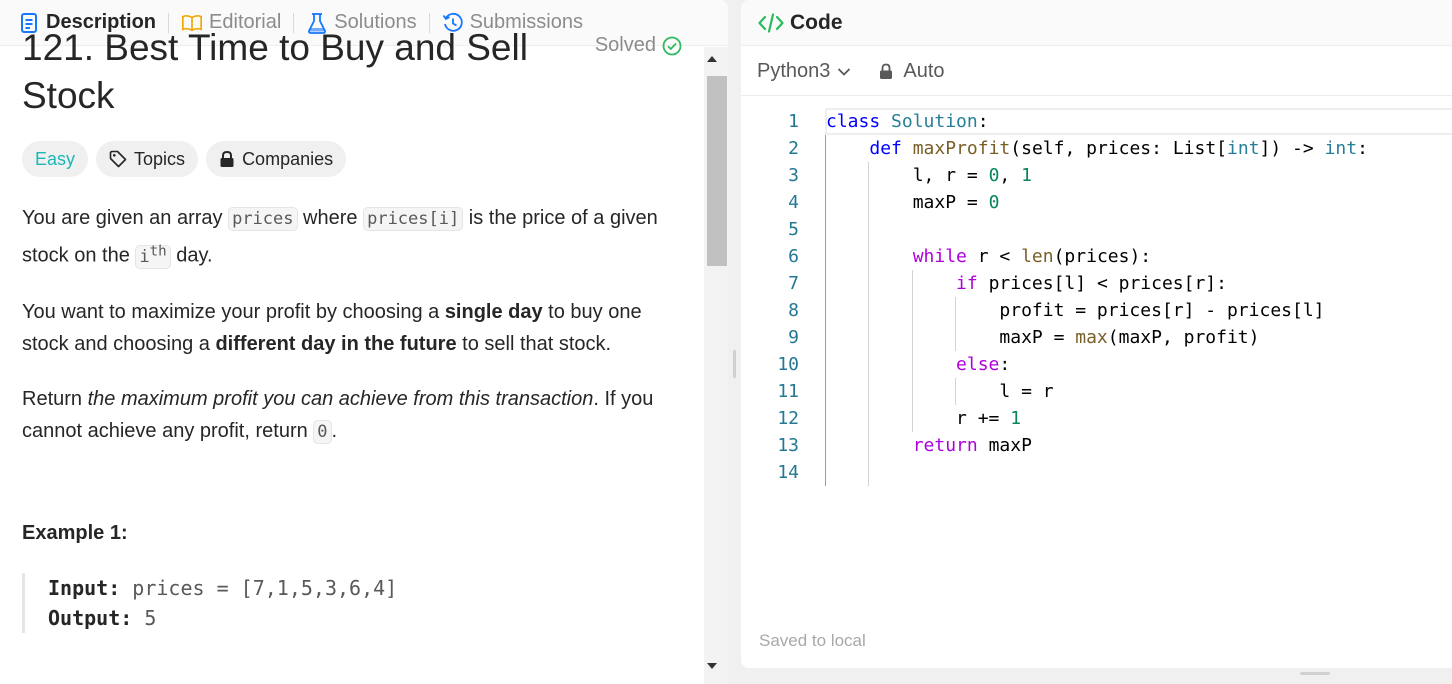  I want to click on code-token: l, r =, so click(907, 175).